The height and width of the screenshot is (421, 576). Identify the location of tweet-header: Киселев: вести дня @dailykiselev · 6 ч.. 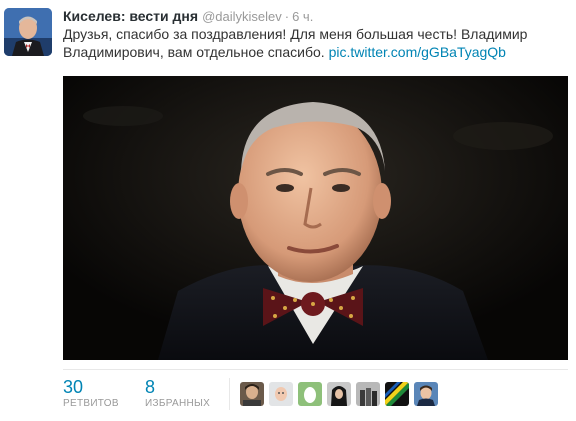
(188, 16).